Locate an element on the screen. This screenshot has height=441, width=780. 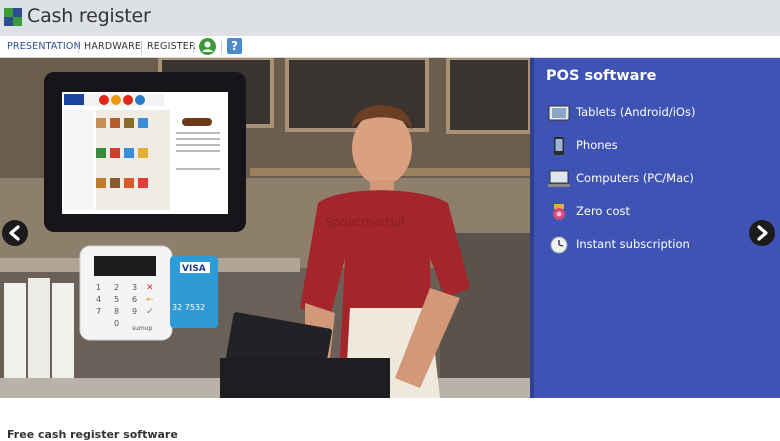
carousel-next-button is located at coordinates (762, 233).